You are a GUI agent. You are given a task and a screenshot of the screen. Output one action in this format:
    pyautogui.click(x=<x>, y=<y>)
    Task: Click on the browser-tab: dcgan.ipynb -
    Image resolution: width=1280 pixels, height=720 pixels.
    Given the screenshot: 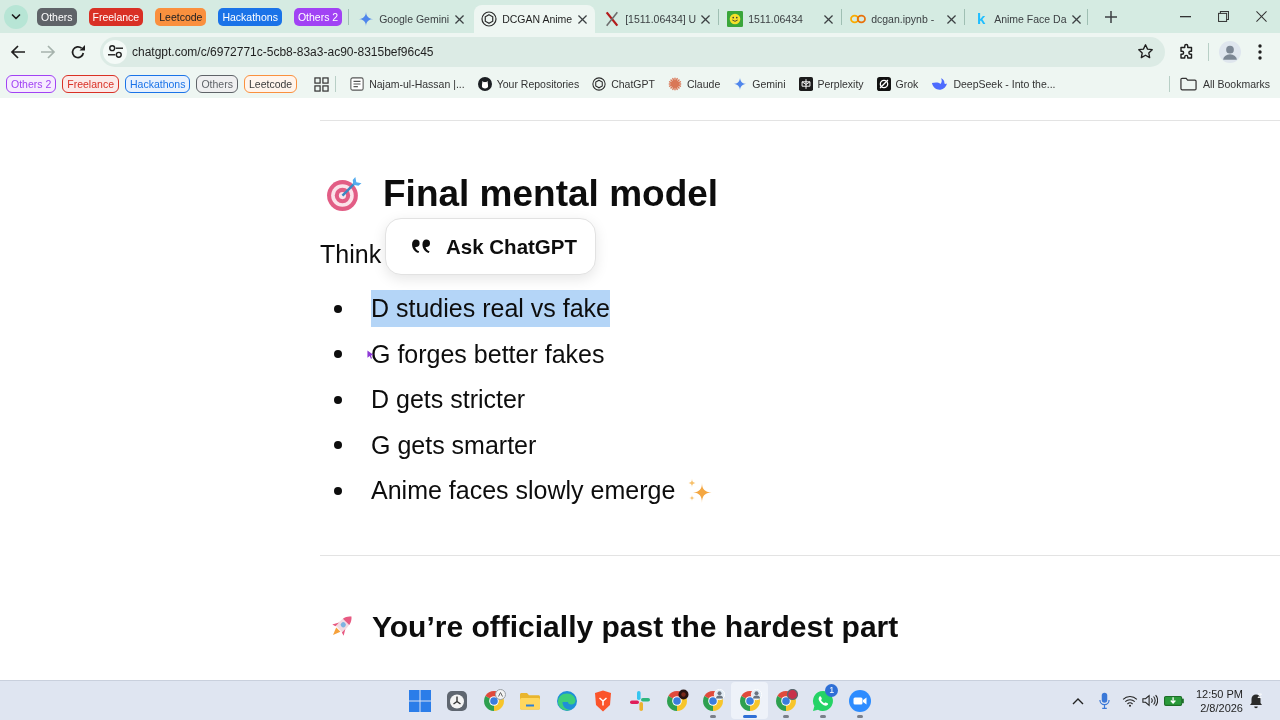 What is the action you would take?
    pyautogui.click(x=904, y=19)
    